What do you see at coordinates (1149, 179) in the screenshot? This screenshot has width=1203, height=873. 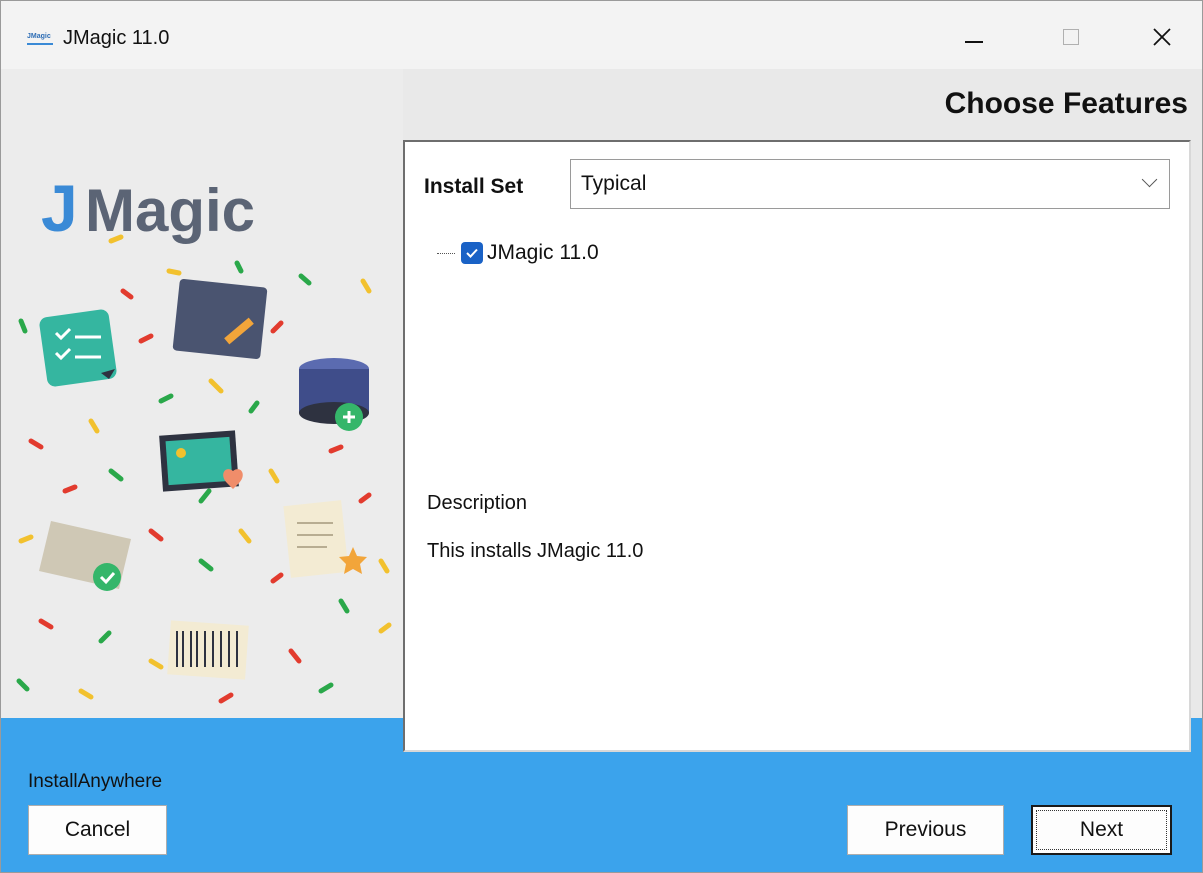 I see `chevron-down-icon` at bounding box center [1149, 179].